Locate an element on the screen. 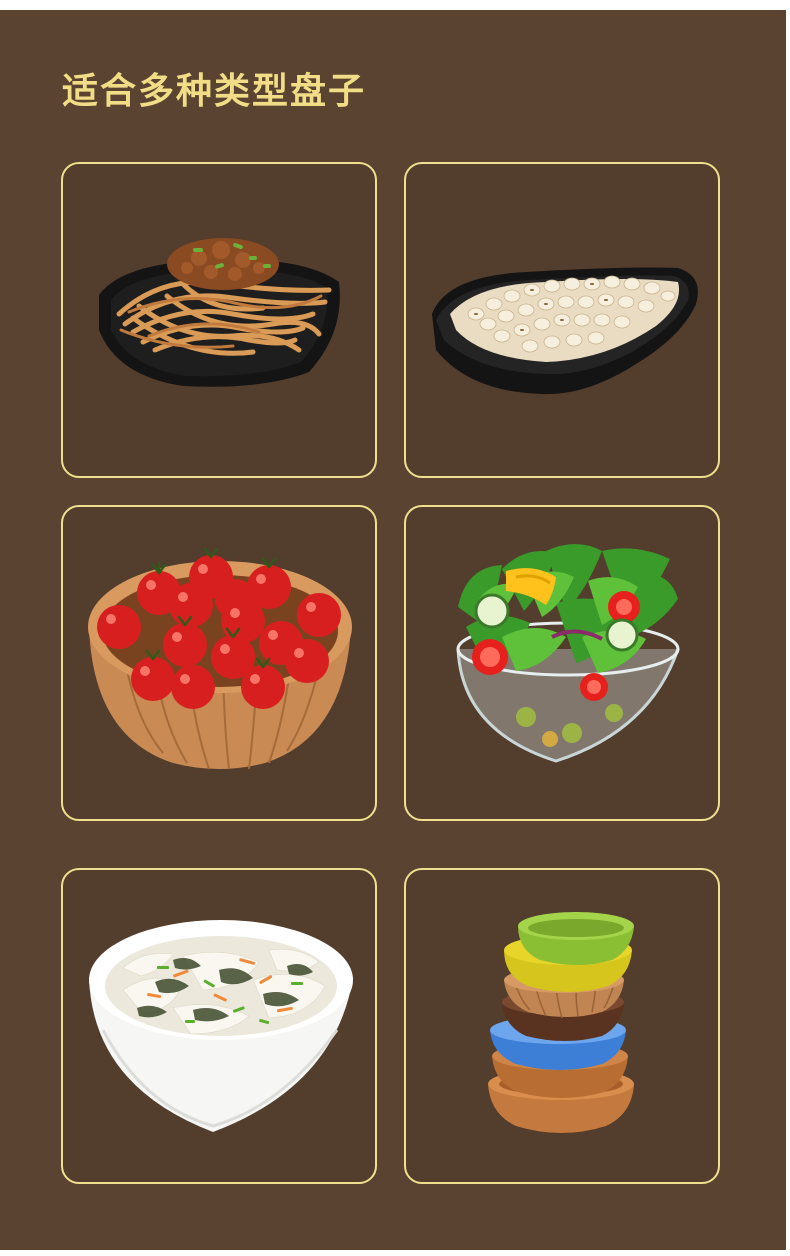  dish-card-tomatoes is located at coordinates (219, 663).